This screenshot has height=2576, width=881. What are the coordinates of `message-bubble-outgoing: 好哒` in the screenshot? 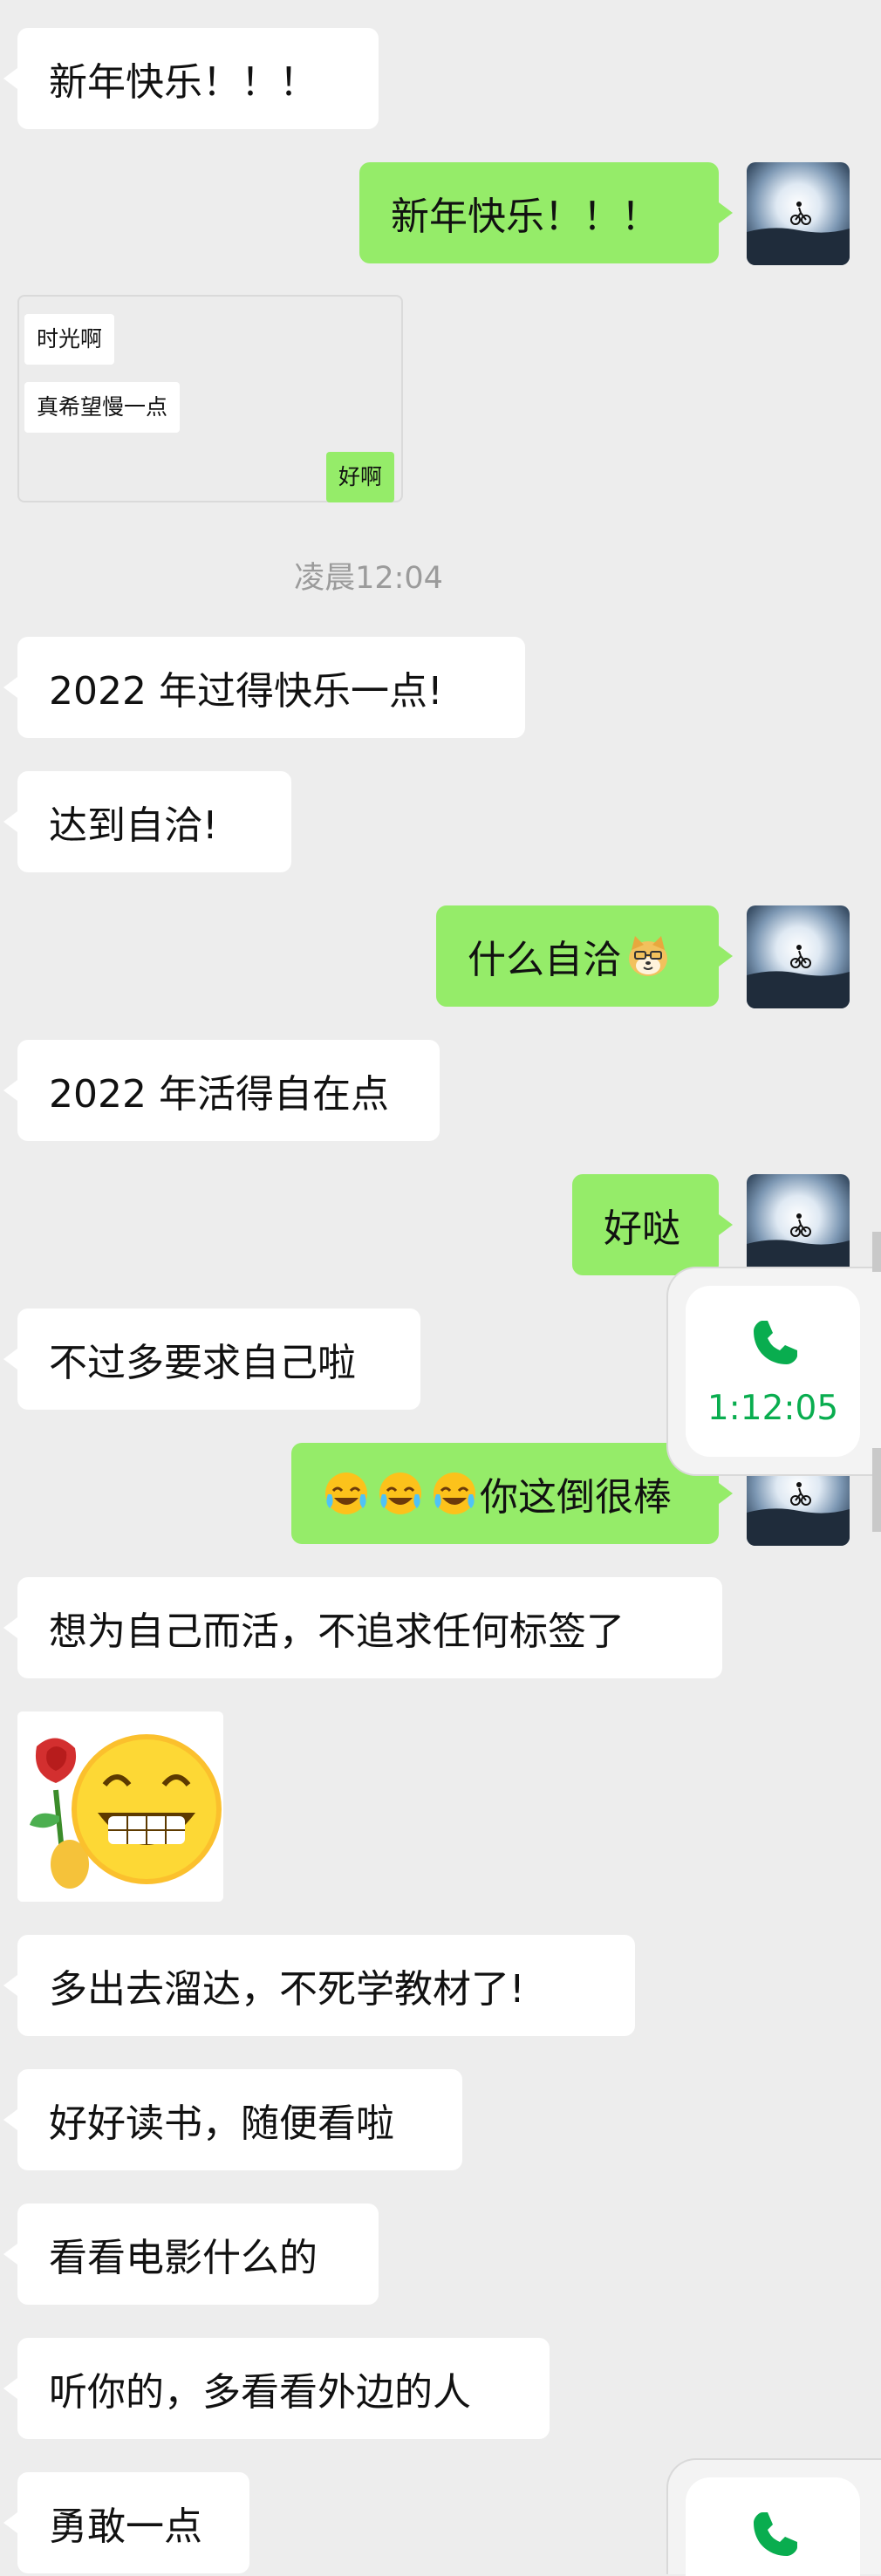 It's located at (652, 1224).